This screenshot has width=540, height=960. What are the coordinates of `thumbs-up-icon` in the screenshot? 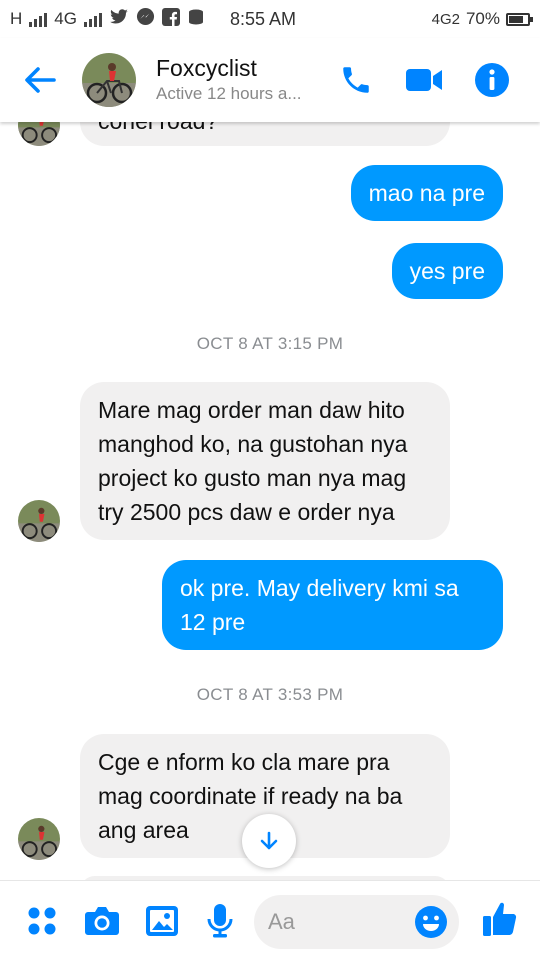 It's located at (500, 919).